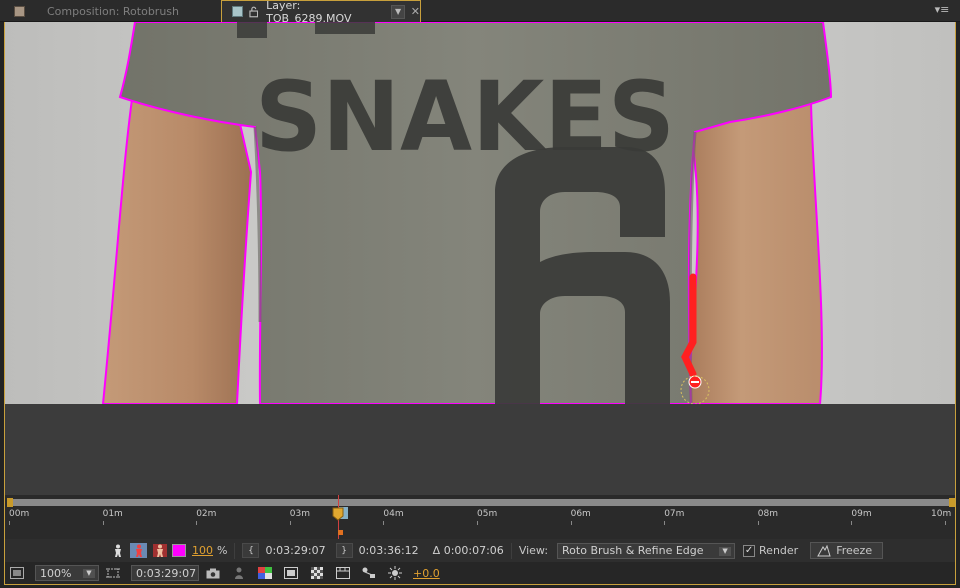 The image size is (960, 588). Describe the element at coordinates (295, 550) in the screenshot. I see `in-point-time: 0:03:29:07` at that location.